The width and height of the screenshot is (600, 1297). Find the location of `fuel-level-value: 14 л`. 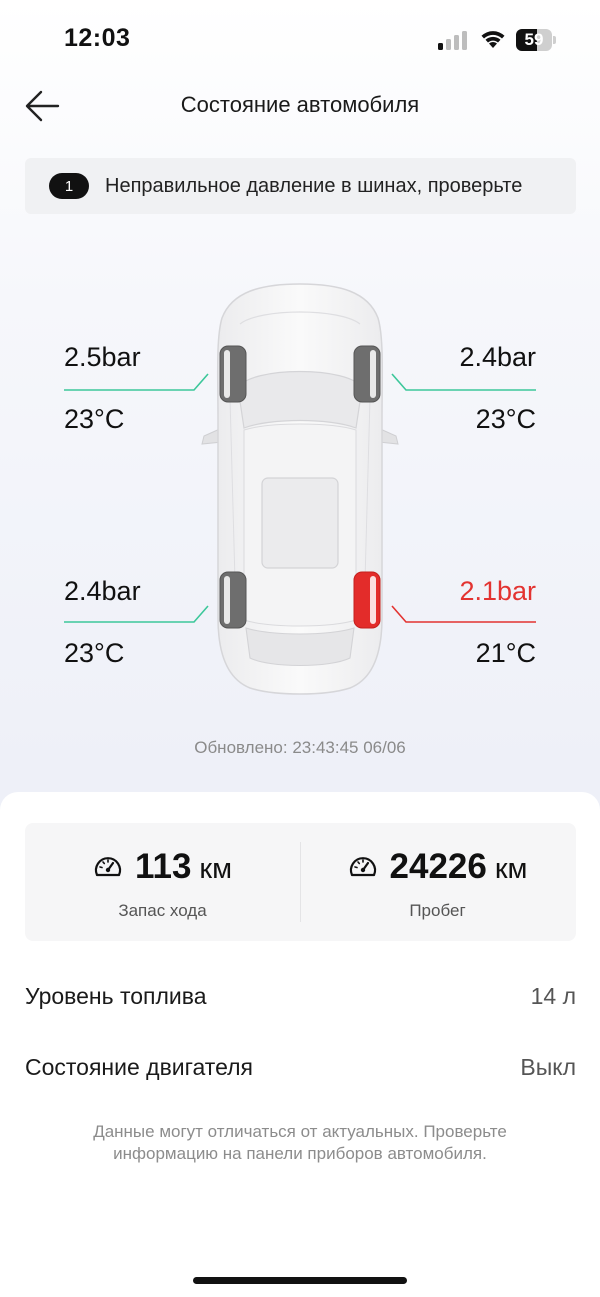

fuel-level-value: 14 л is located at coordinates (553, 995).